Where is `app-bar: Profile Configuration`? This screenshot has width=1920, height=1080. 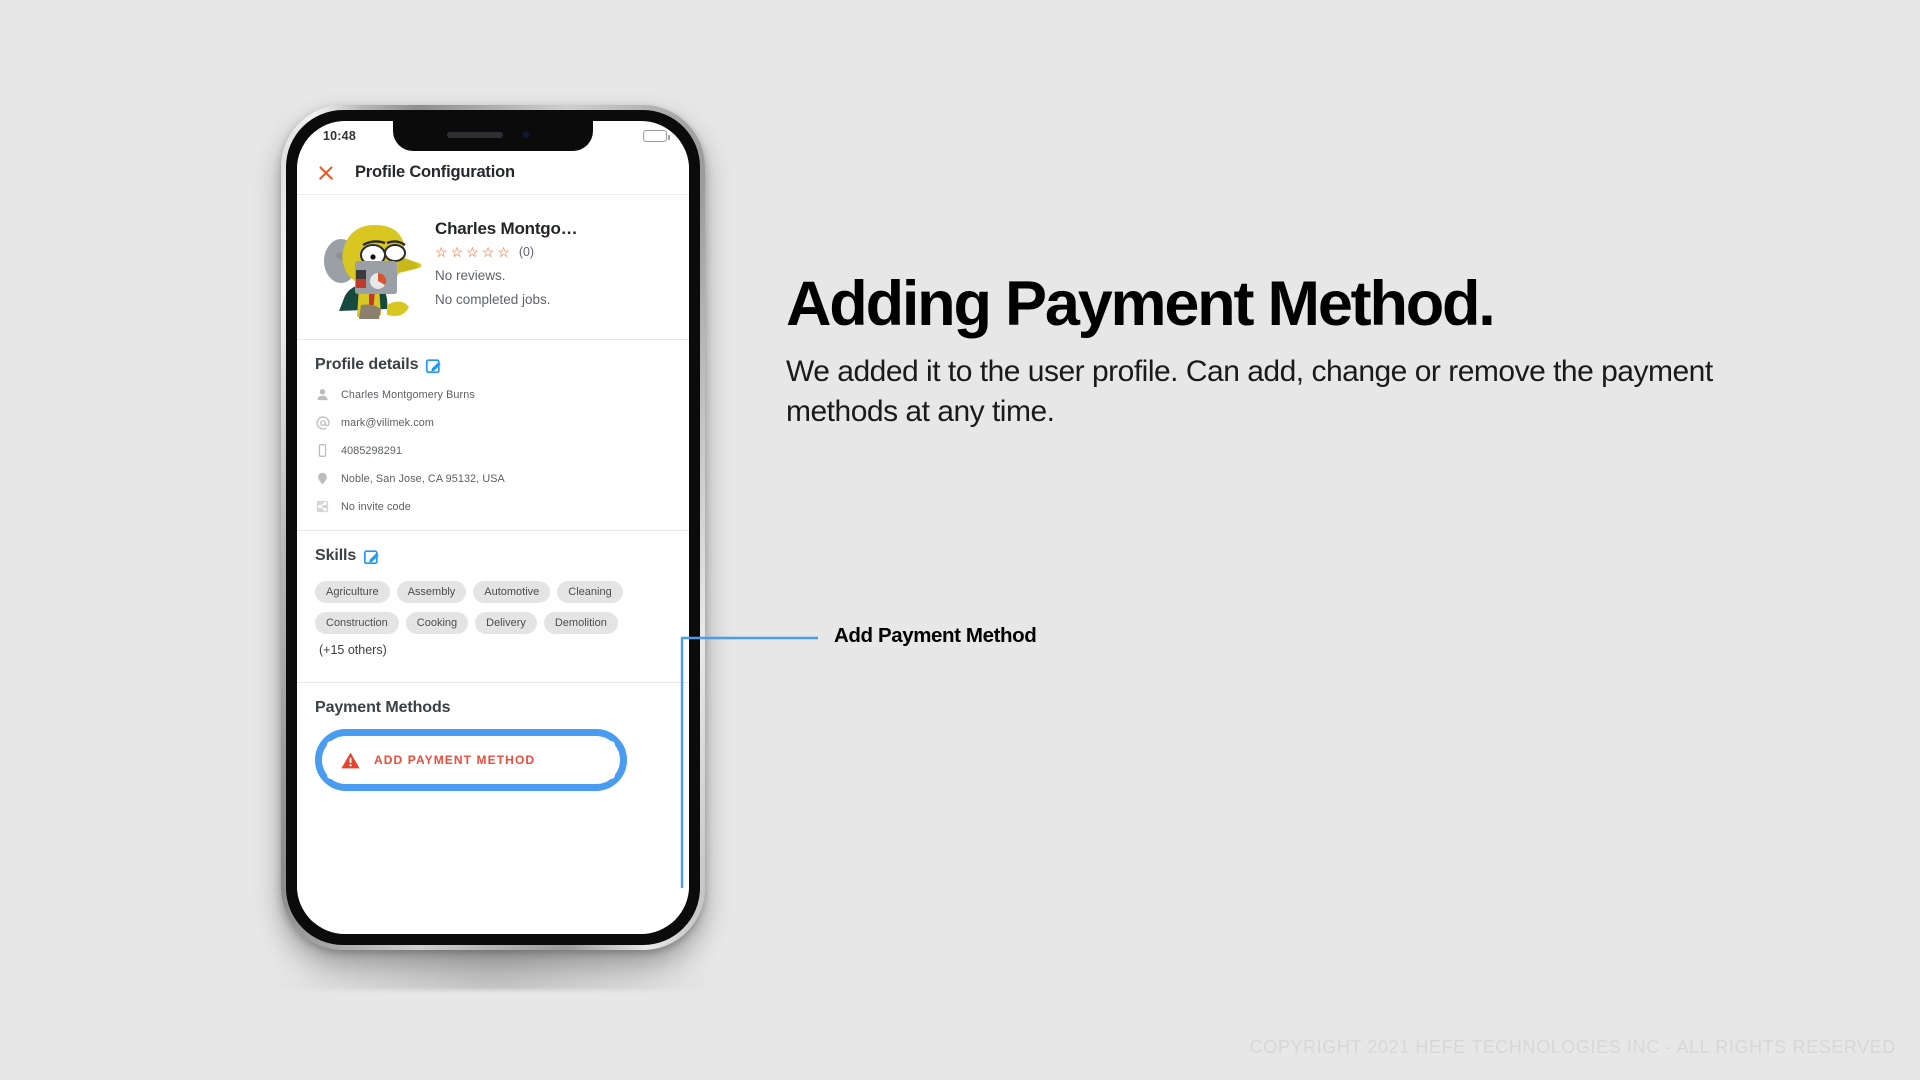 app-bar: Profile Configuration is located at coordinates (493, 173).